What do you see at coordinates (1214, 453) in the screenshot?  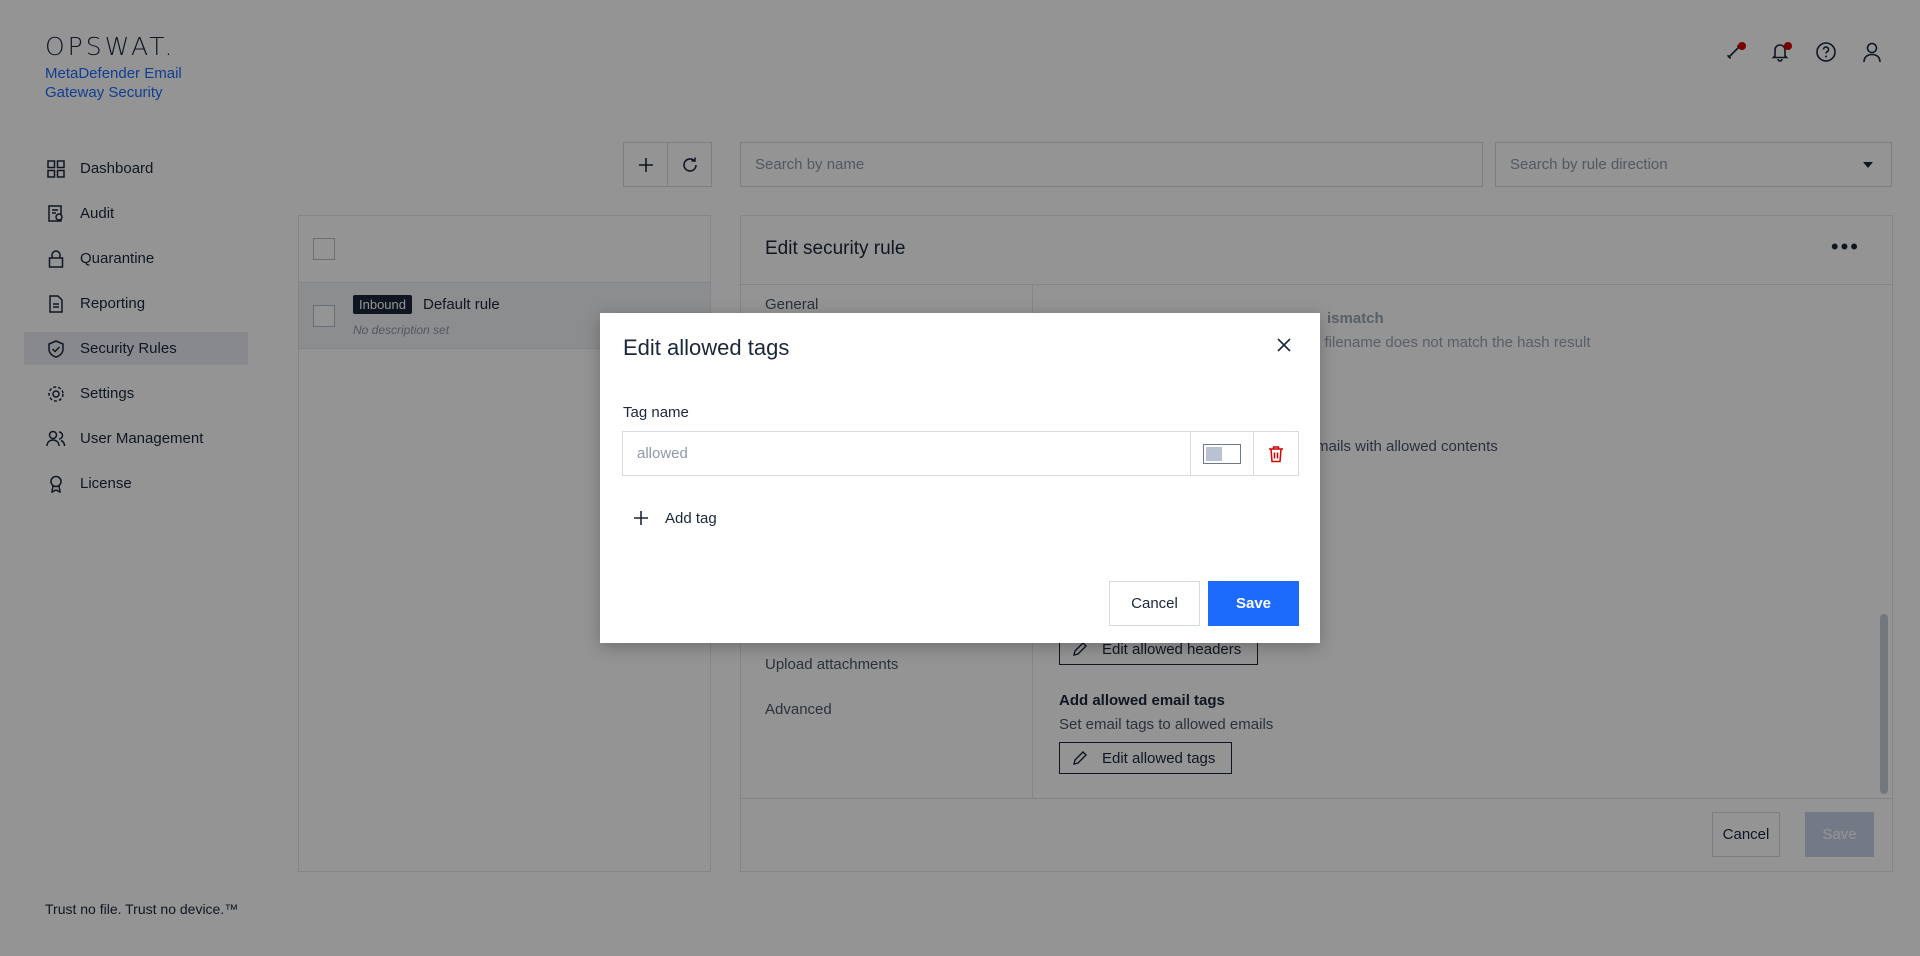 I see `toggle-knob` at bounding box center [1214, 453].